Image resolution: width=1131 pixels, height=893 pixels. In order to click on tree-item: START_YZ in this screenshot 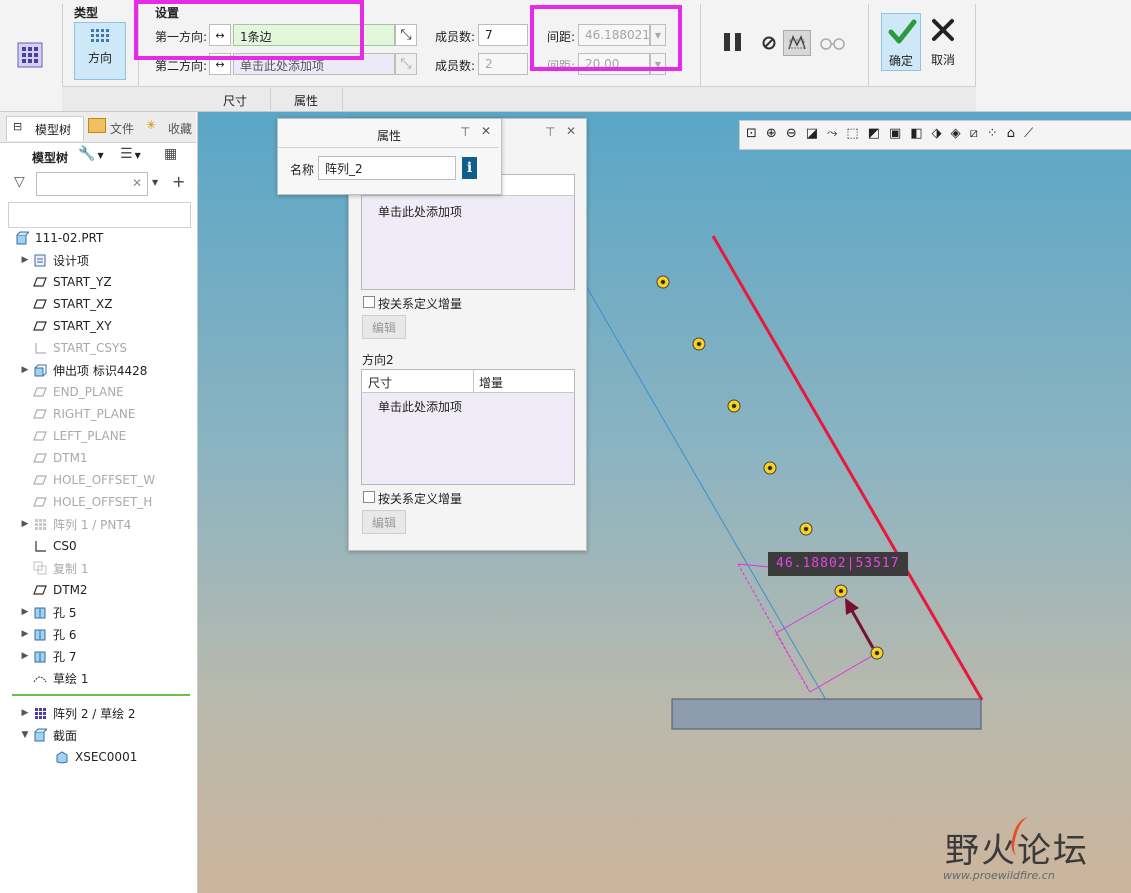, I will do `click(65, 282)`.